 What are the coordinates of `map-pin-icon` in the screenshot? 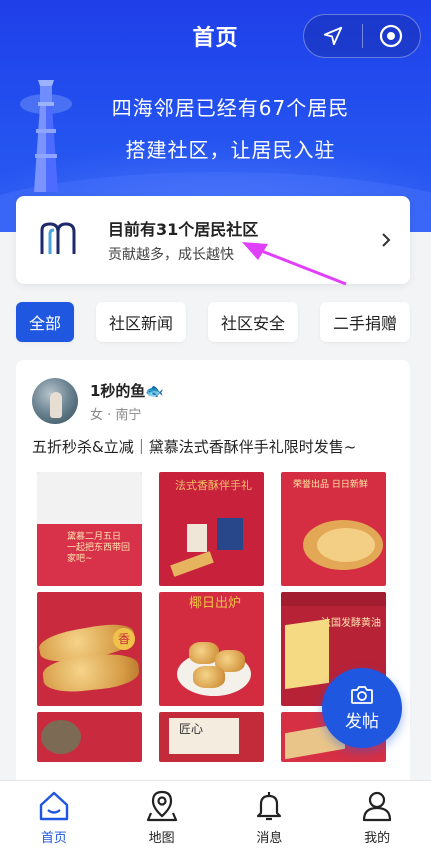 It's located at (161, 806).